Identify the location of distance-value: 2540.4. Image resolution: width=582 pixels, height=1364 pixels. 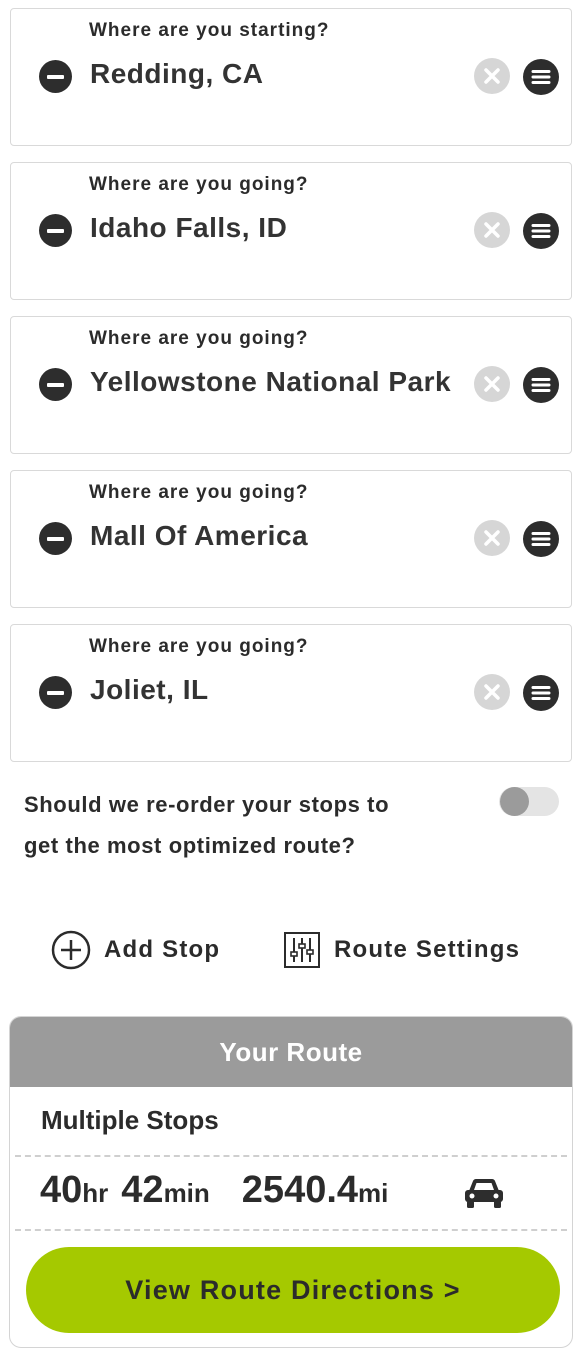
(300, 1190).